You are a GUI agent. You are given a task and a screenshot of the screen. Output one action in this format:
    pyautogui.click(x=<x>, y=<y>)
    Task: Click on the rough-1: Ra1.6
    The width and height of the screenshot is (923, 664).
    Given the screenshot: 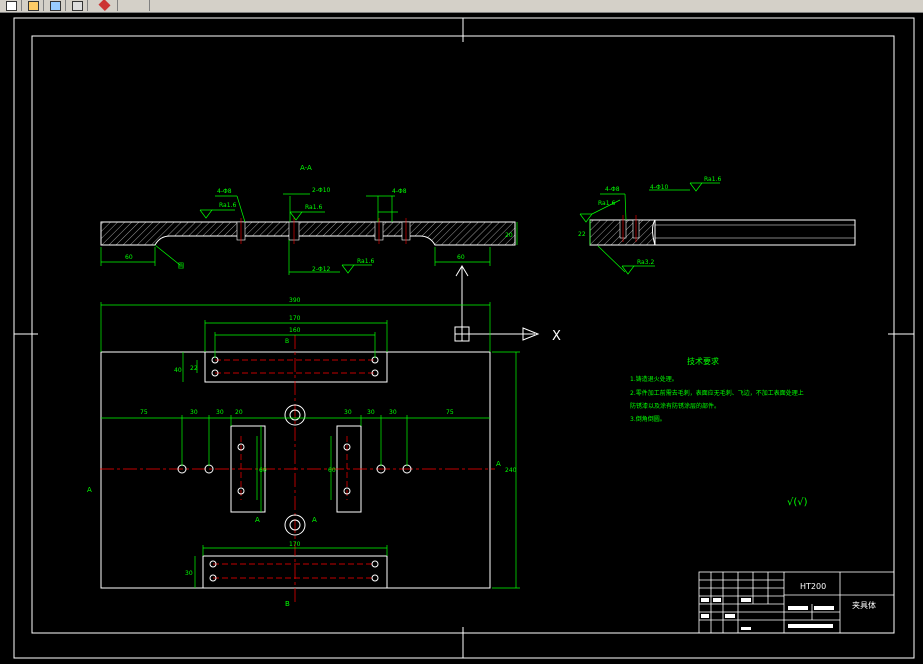 What is the action you would take?
    pyautogui.click(x=227, y=205)
    